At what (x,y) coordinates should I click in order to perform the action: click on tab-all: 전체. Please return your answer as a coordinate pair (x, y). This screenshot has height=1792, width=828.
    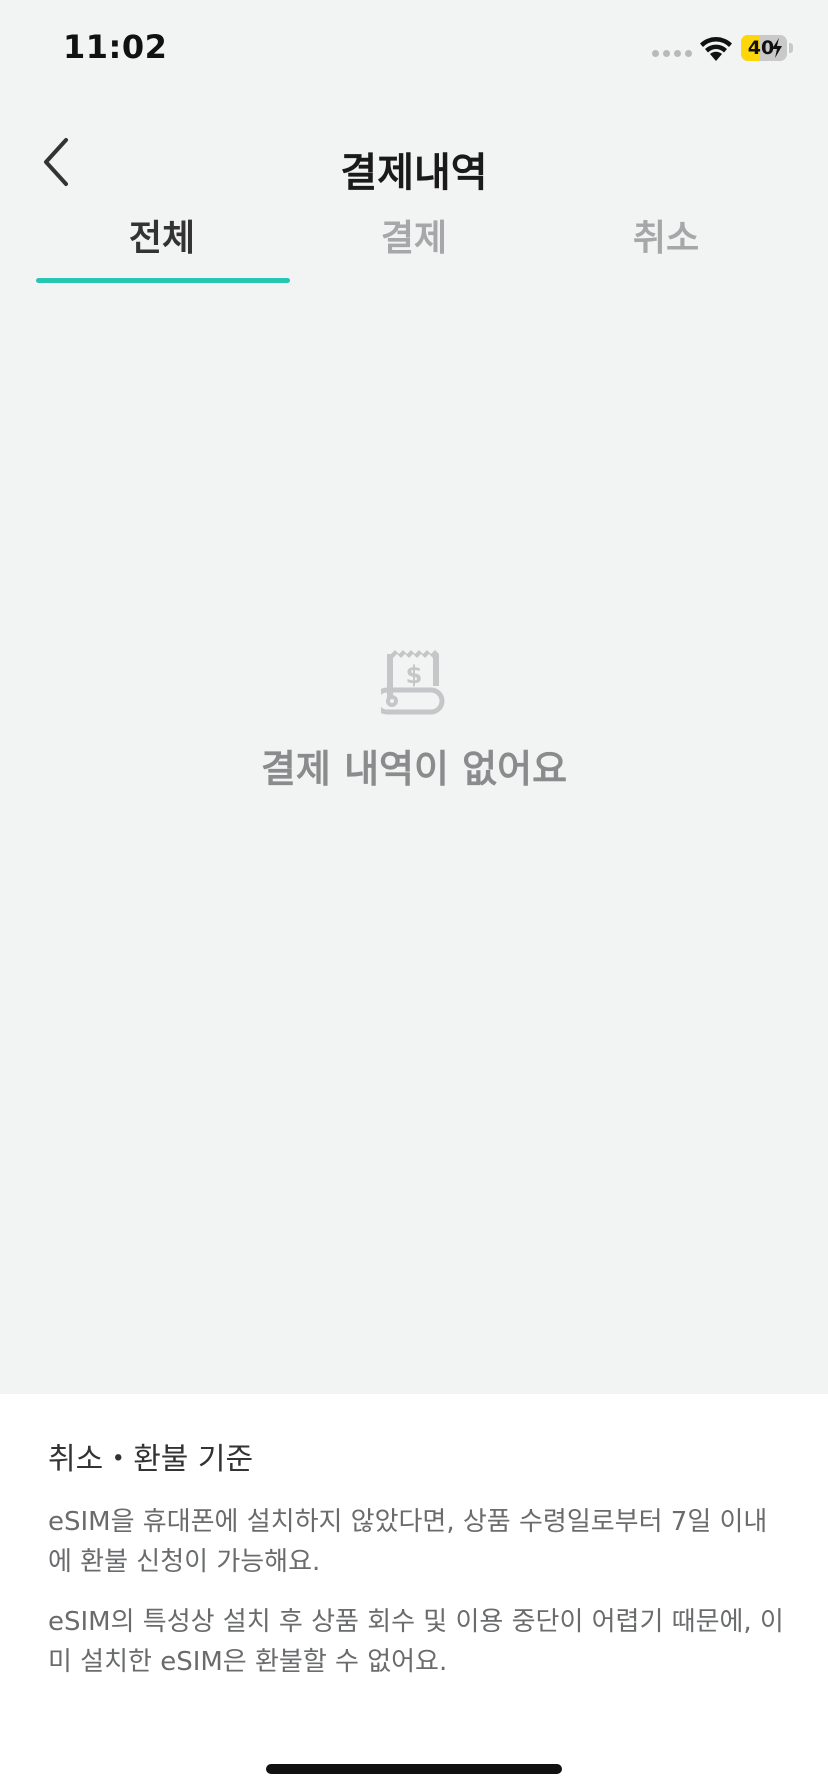
    Looking at the image, I should click on (162, 248).